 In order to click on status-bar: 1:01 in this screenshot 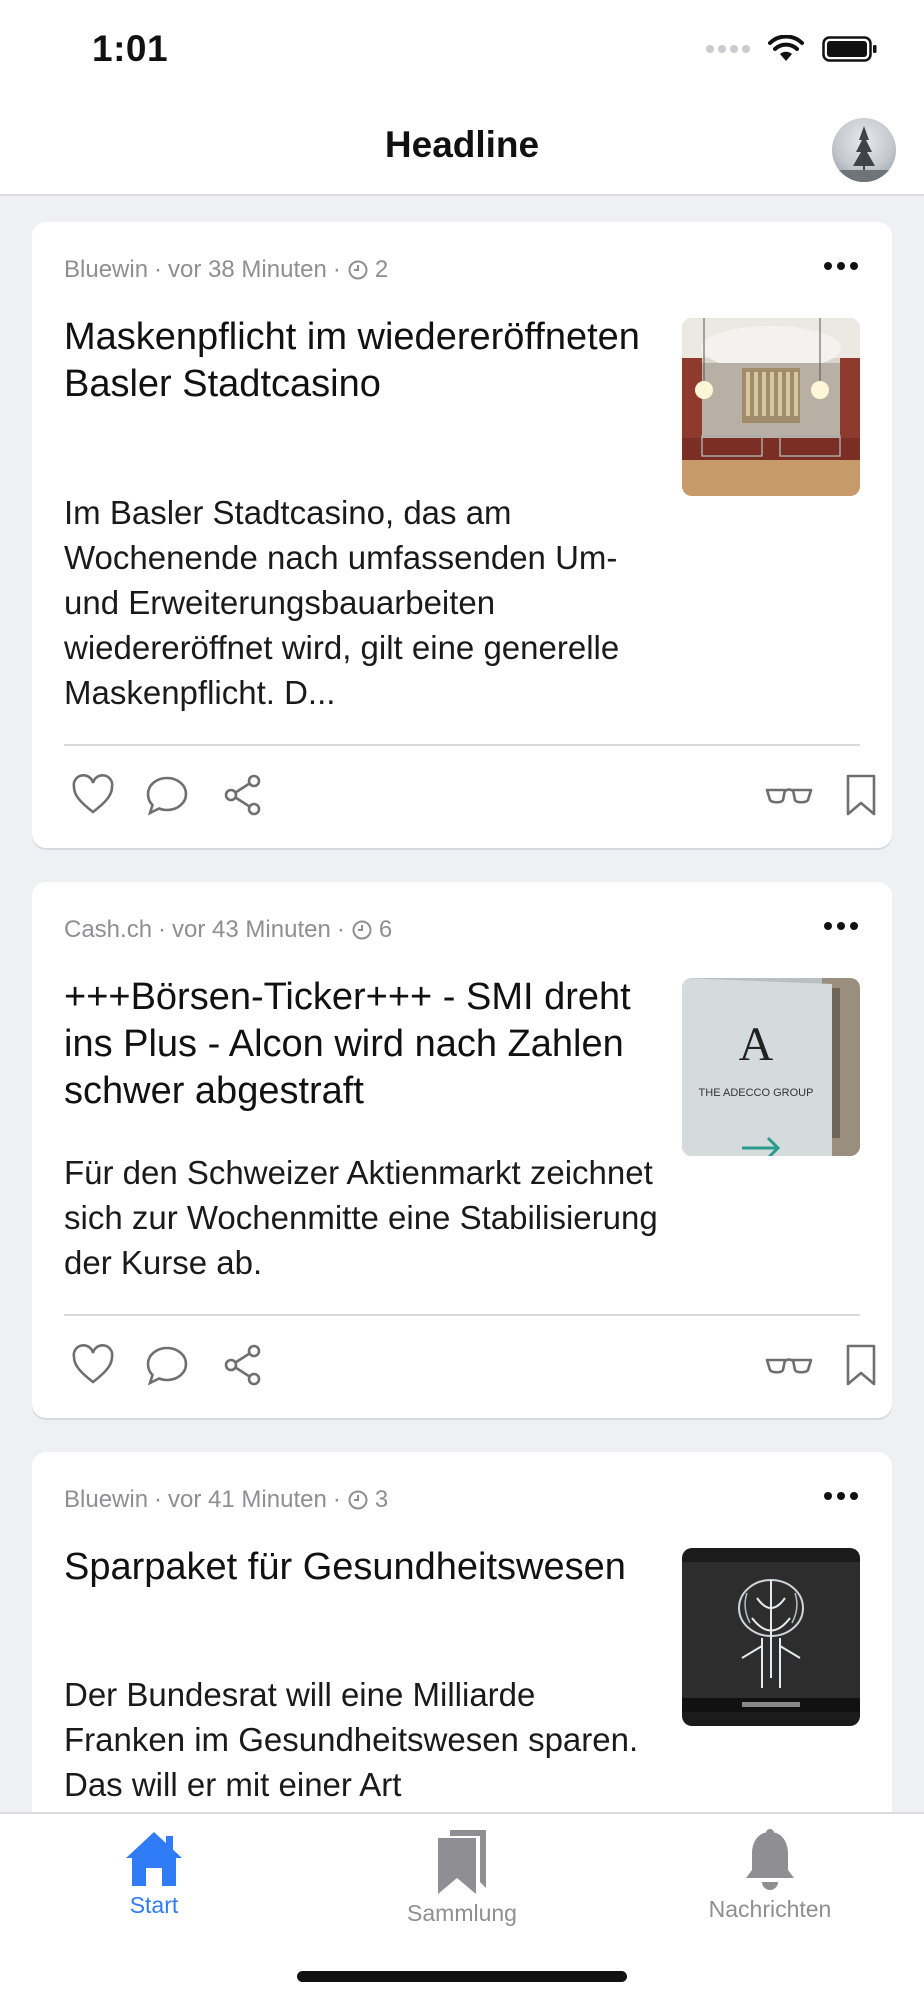, I will do `click(462, 50)`.